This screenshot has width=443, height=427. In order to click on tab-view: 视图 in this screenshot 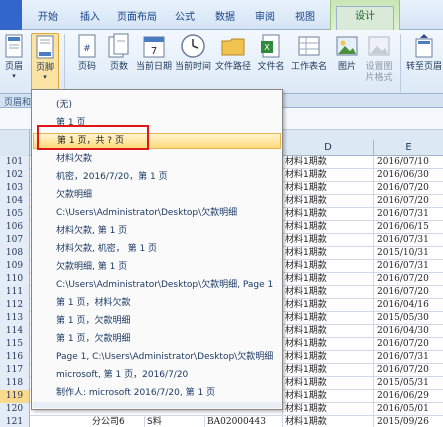, I will do `click(305, 19)`.